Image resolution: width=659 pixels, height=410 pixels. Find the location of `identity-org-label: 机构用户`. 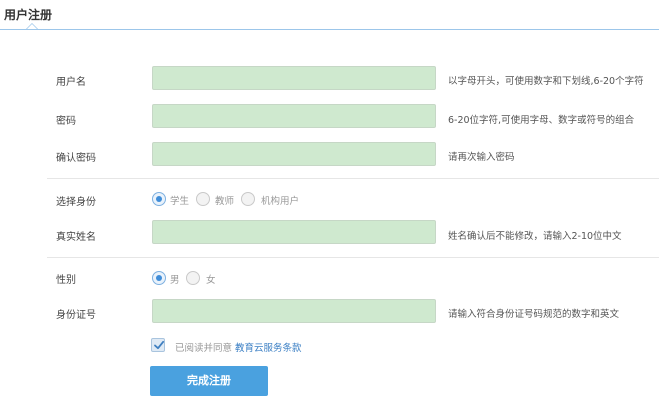

identity-org-label: 机构用户 is located at coordinates (280, 200).